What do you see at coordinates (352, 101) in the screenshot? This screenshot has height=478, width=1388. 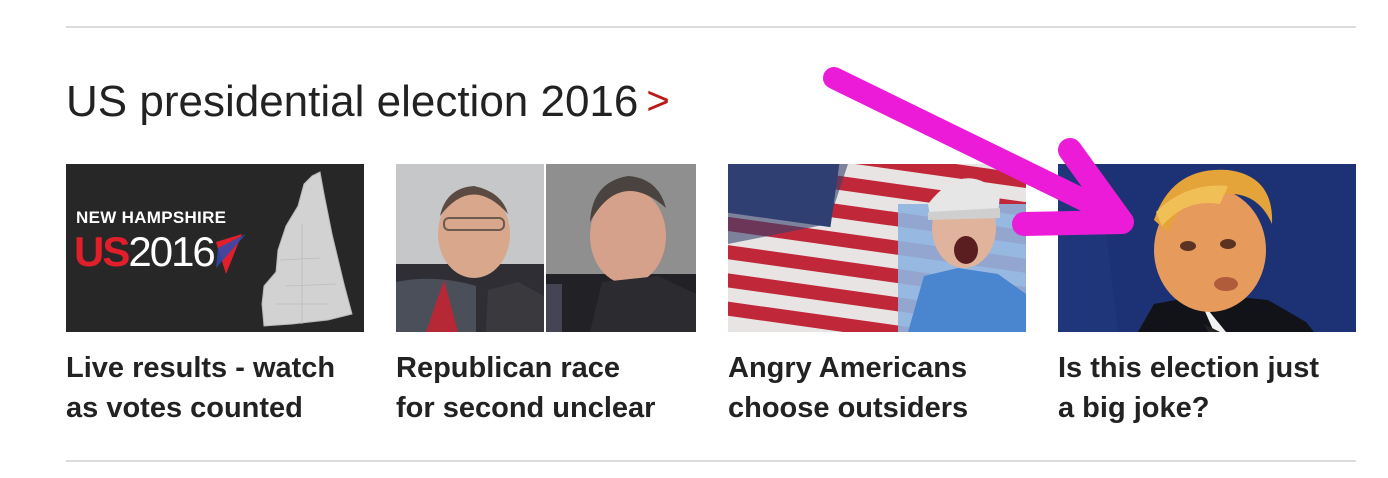 I see `section-title: US presidential election 2016` at bounding box center [352, 101].